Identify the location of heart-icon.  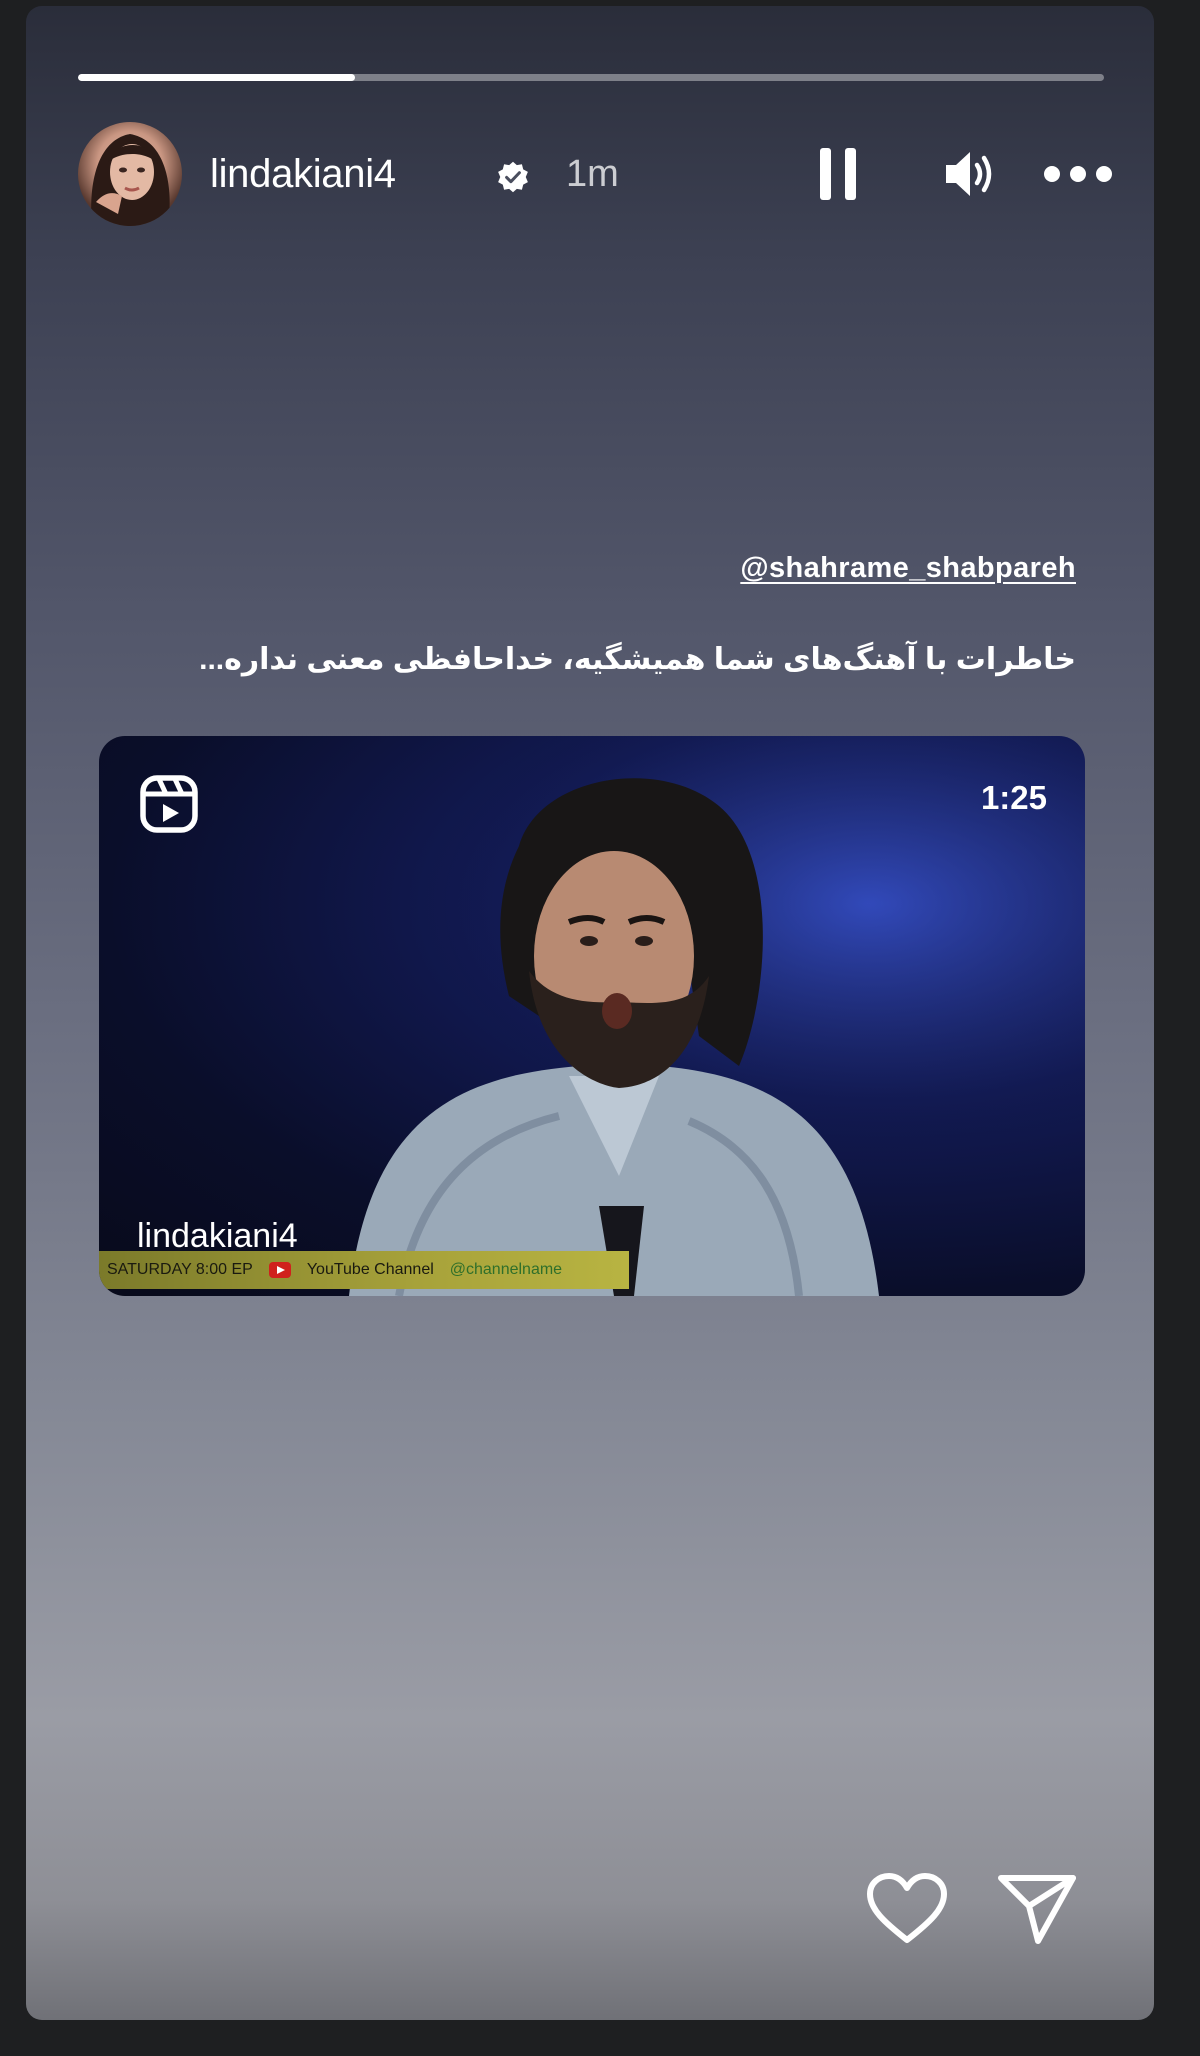
(907, 1908).